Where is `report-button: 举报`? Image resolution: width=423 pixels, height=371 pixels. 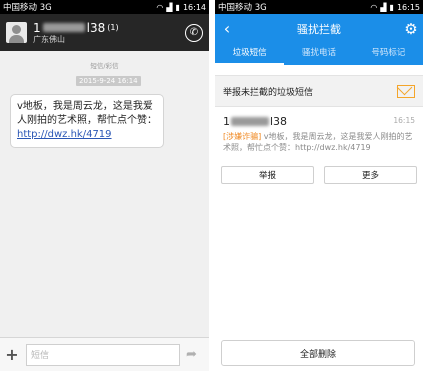 report-button: 举报 is located at coordinates (267, 175).